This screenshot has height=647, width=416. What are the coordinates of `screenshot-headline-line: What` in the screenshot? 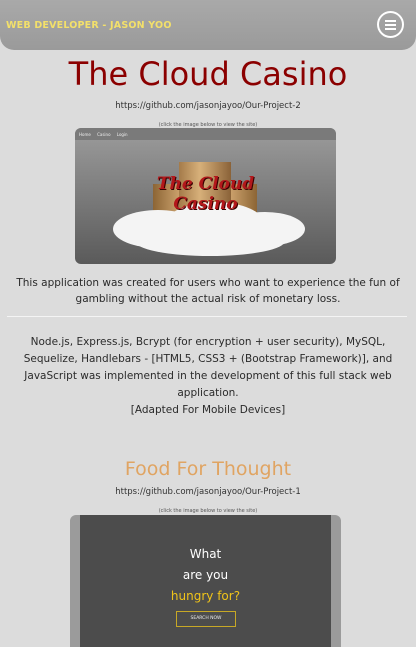 It's located at (205, 554).